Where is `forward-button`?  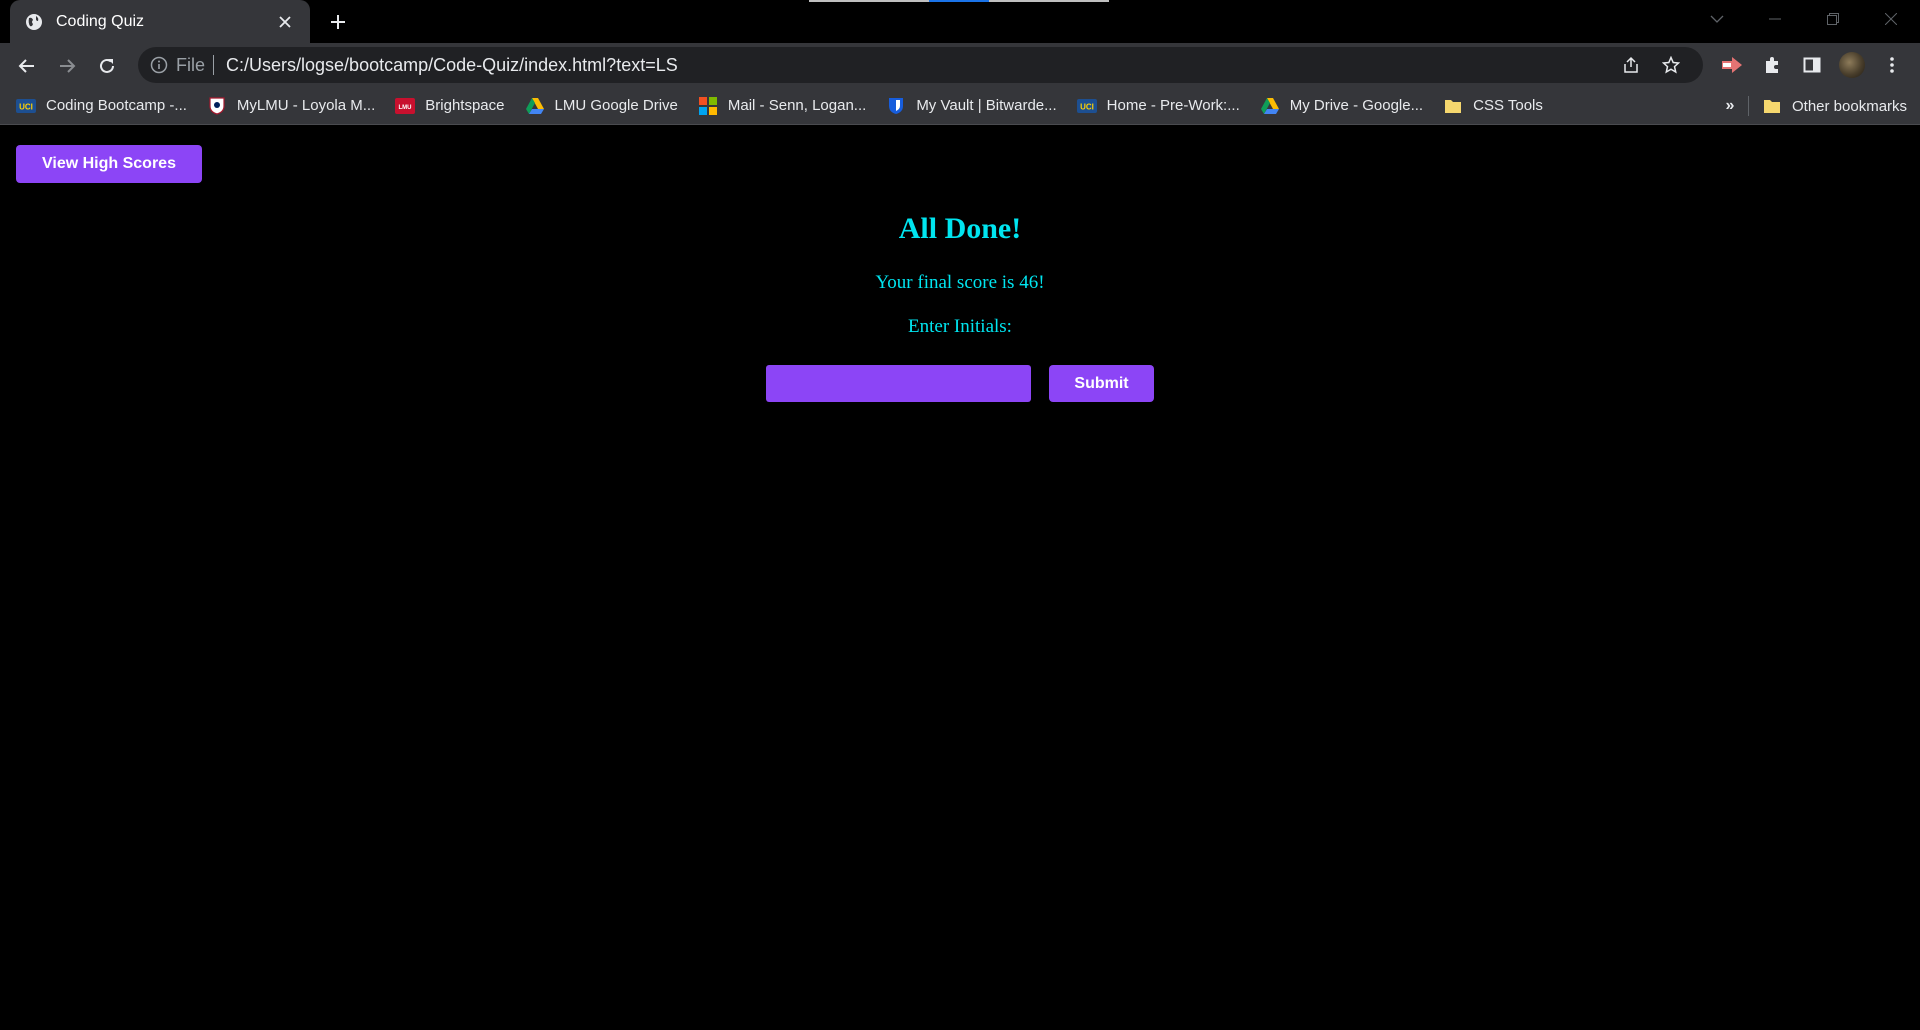
forward-button is located at coordinates (67, 66).